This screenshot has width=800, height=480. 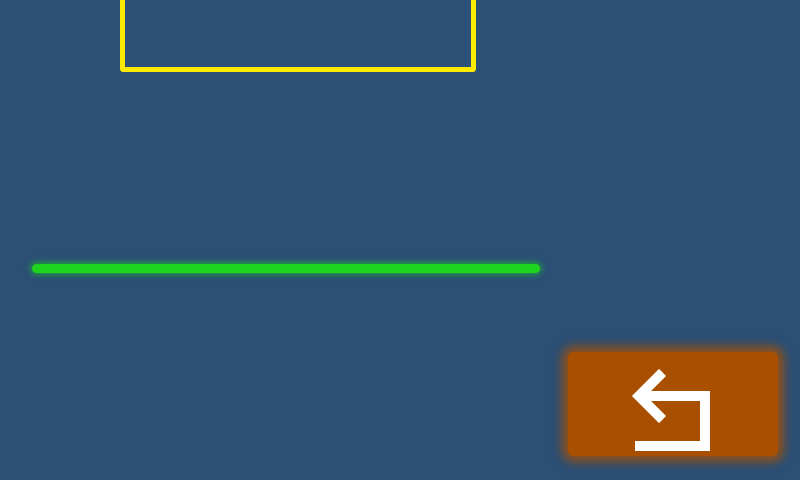 I want to click on back-button, so click(x=673, y=404).